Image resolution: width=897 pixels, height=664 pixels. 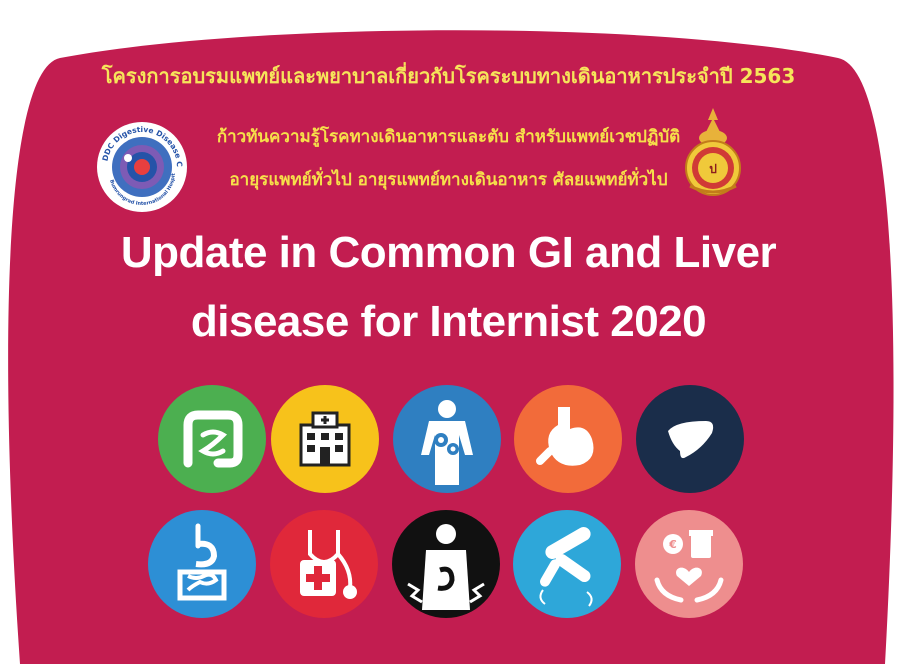 What do you see at coordinates (448, 321) in the screenshot?
I see `main-title-line-2: disease for Internist 2020` at bounding box center [448, 321].